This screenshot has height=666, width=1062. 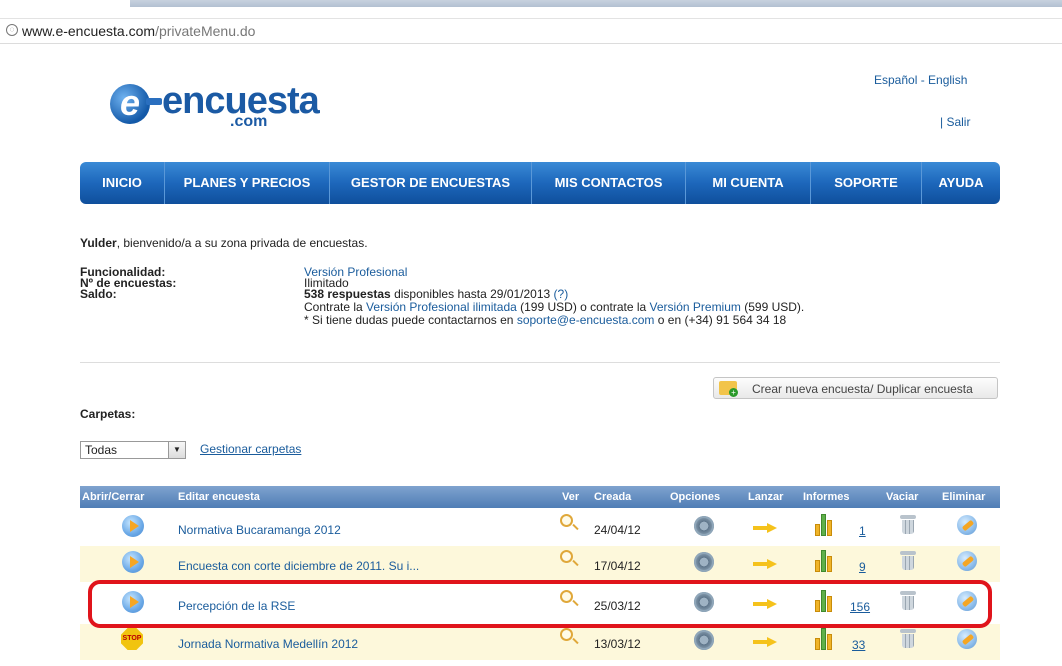 What do you see at coordinates (268, 644) in the screenshot?
I see `survey-name-link: Jornada Normativa Medellín 2012` at bounding box center [268, 644].